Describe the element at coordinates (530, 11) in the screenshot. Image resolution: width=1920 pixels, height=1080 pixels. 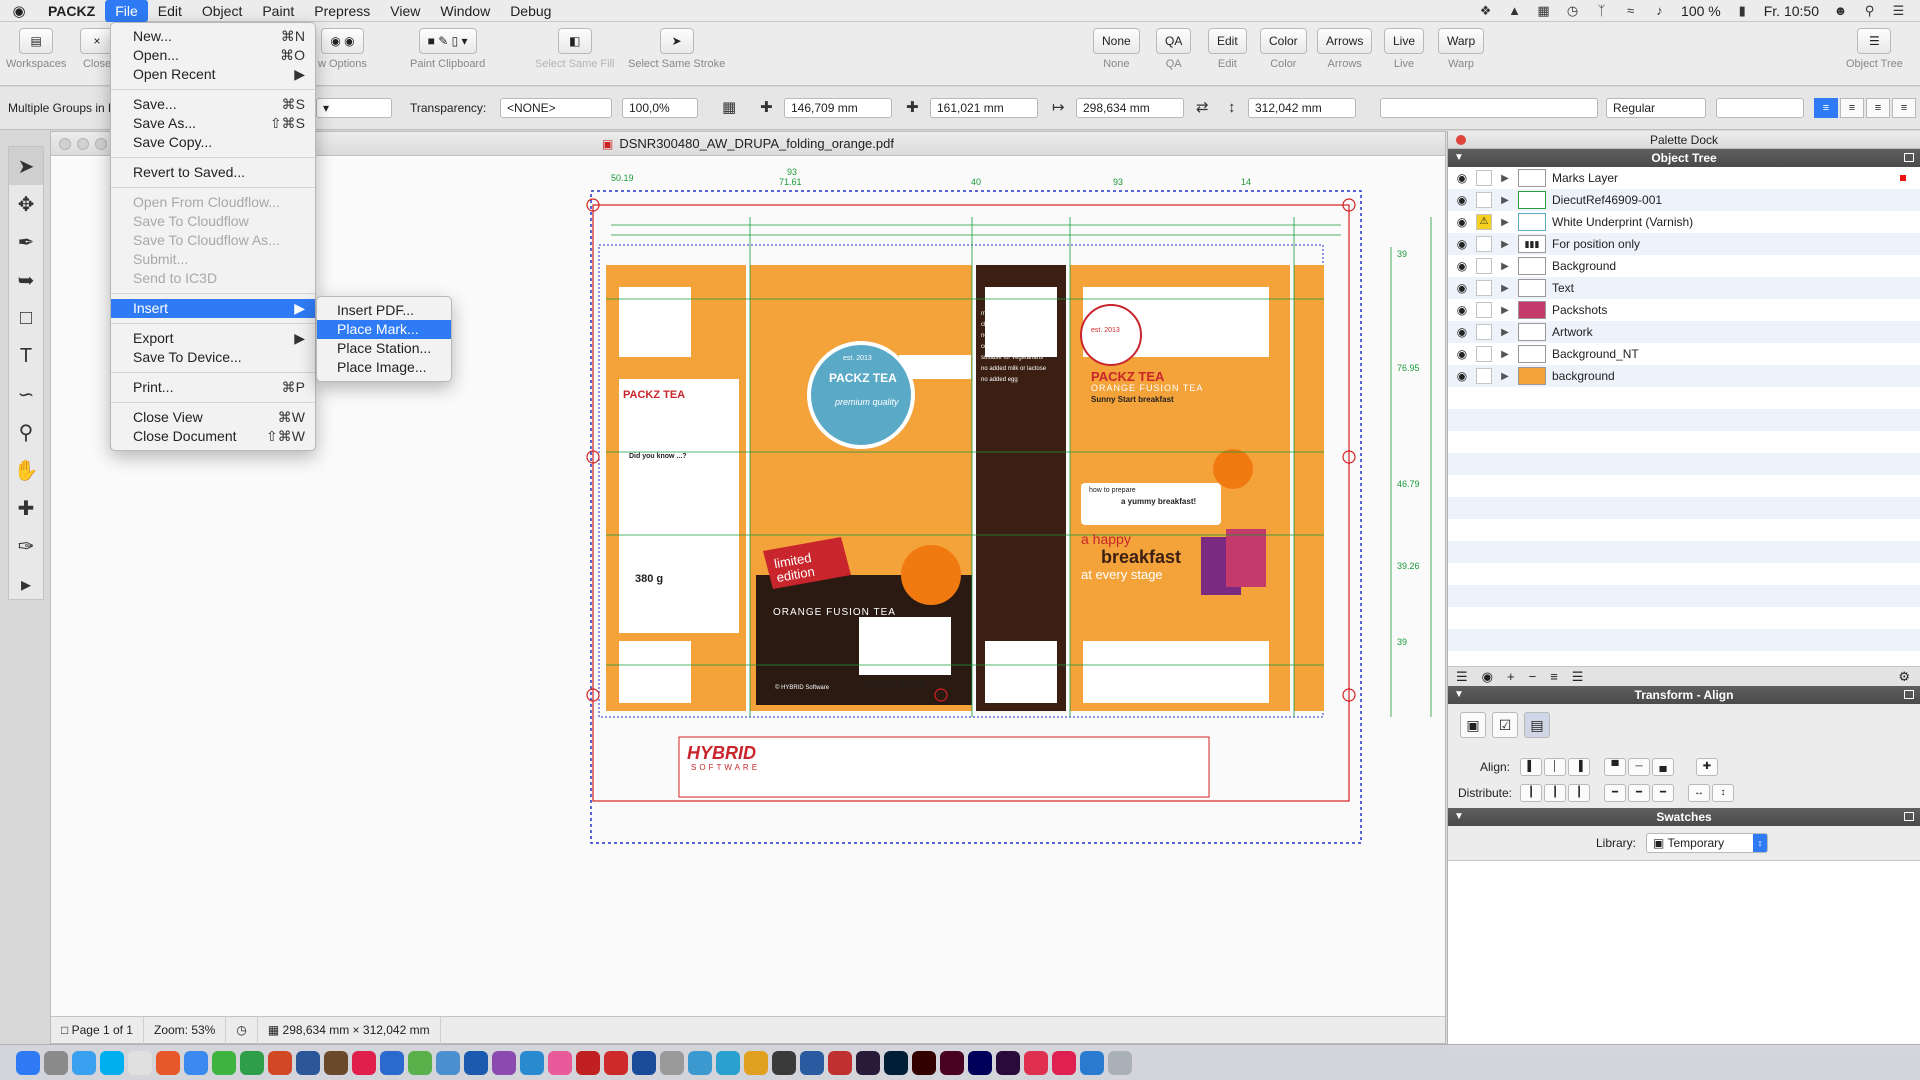
I see `menu-debug: Debug` at that location.